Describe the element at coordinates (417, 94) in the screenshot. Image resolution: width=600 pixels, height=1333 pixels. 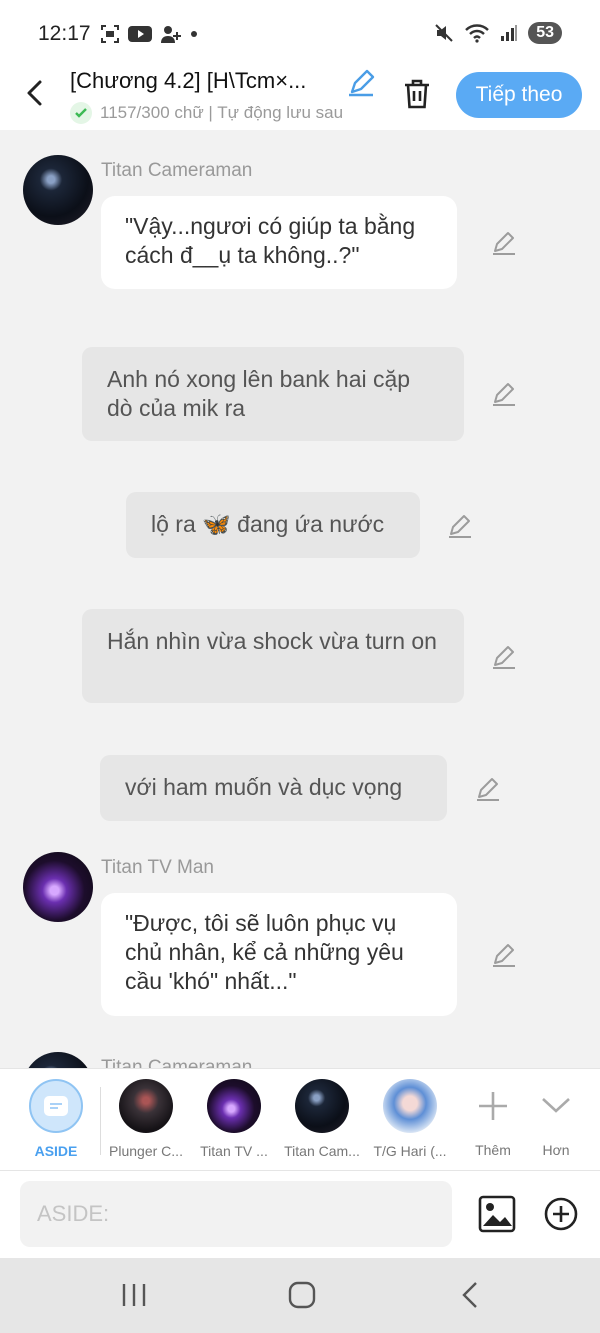
I see `trash-icon` at that location.